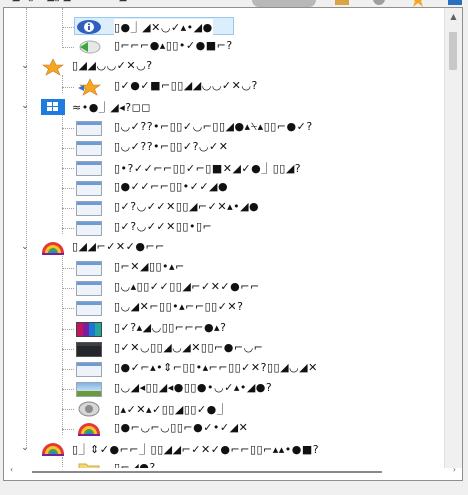 The image size is (468, 495). I want to click on toolbar-pill-button, so click(284, 3).